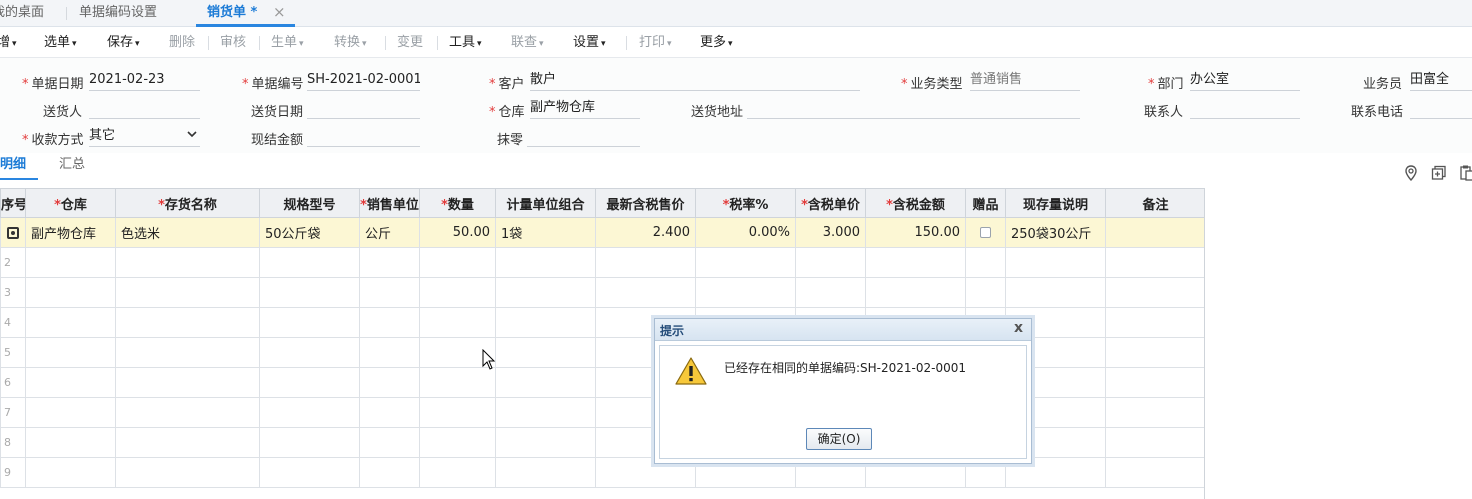 The width and height of the screenshot is (1472, 499). I want to click on change-button: 变更, so click(410, 43).